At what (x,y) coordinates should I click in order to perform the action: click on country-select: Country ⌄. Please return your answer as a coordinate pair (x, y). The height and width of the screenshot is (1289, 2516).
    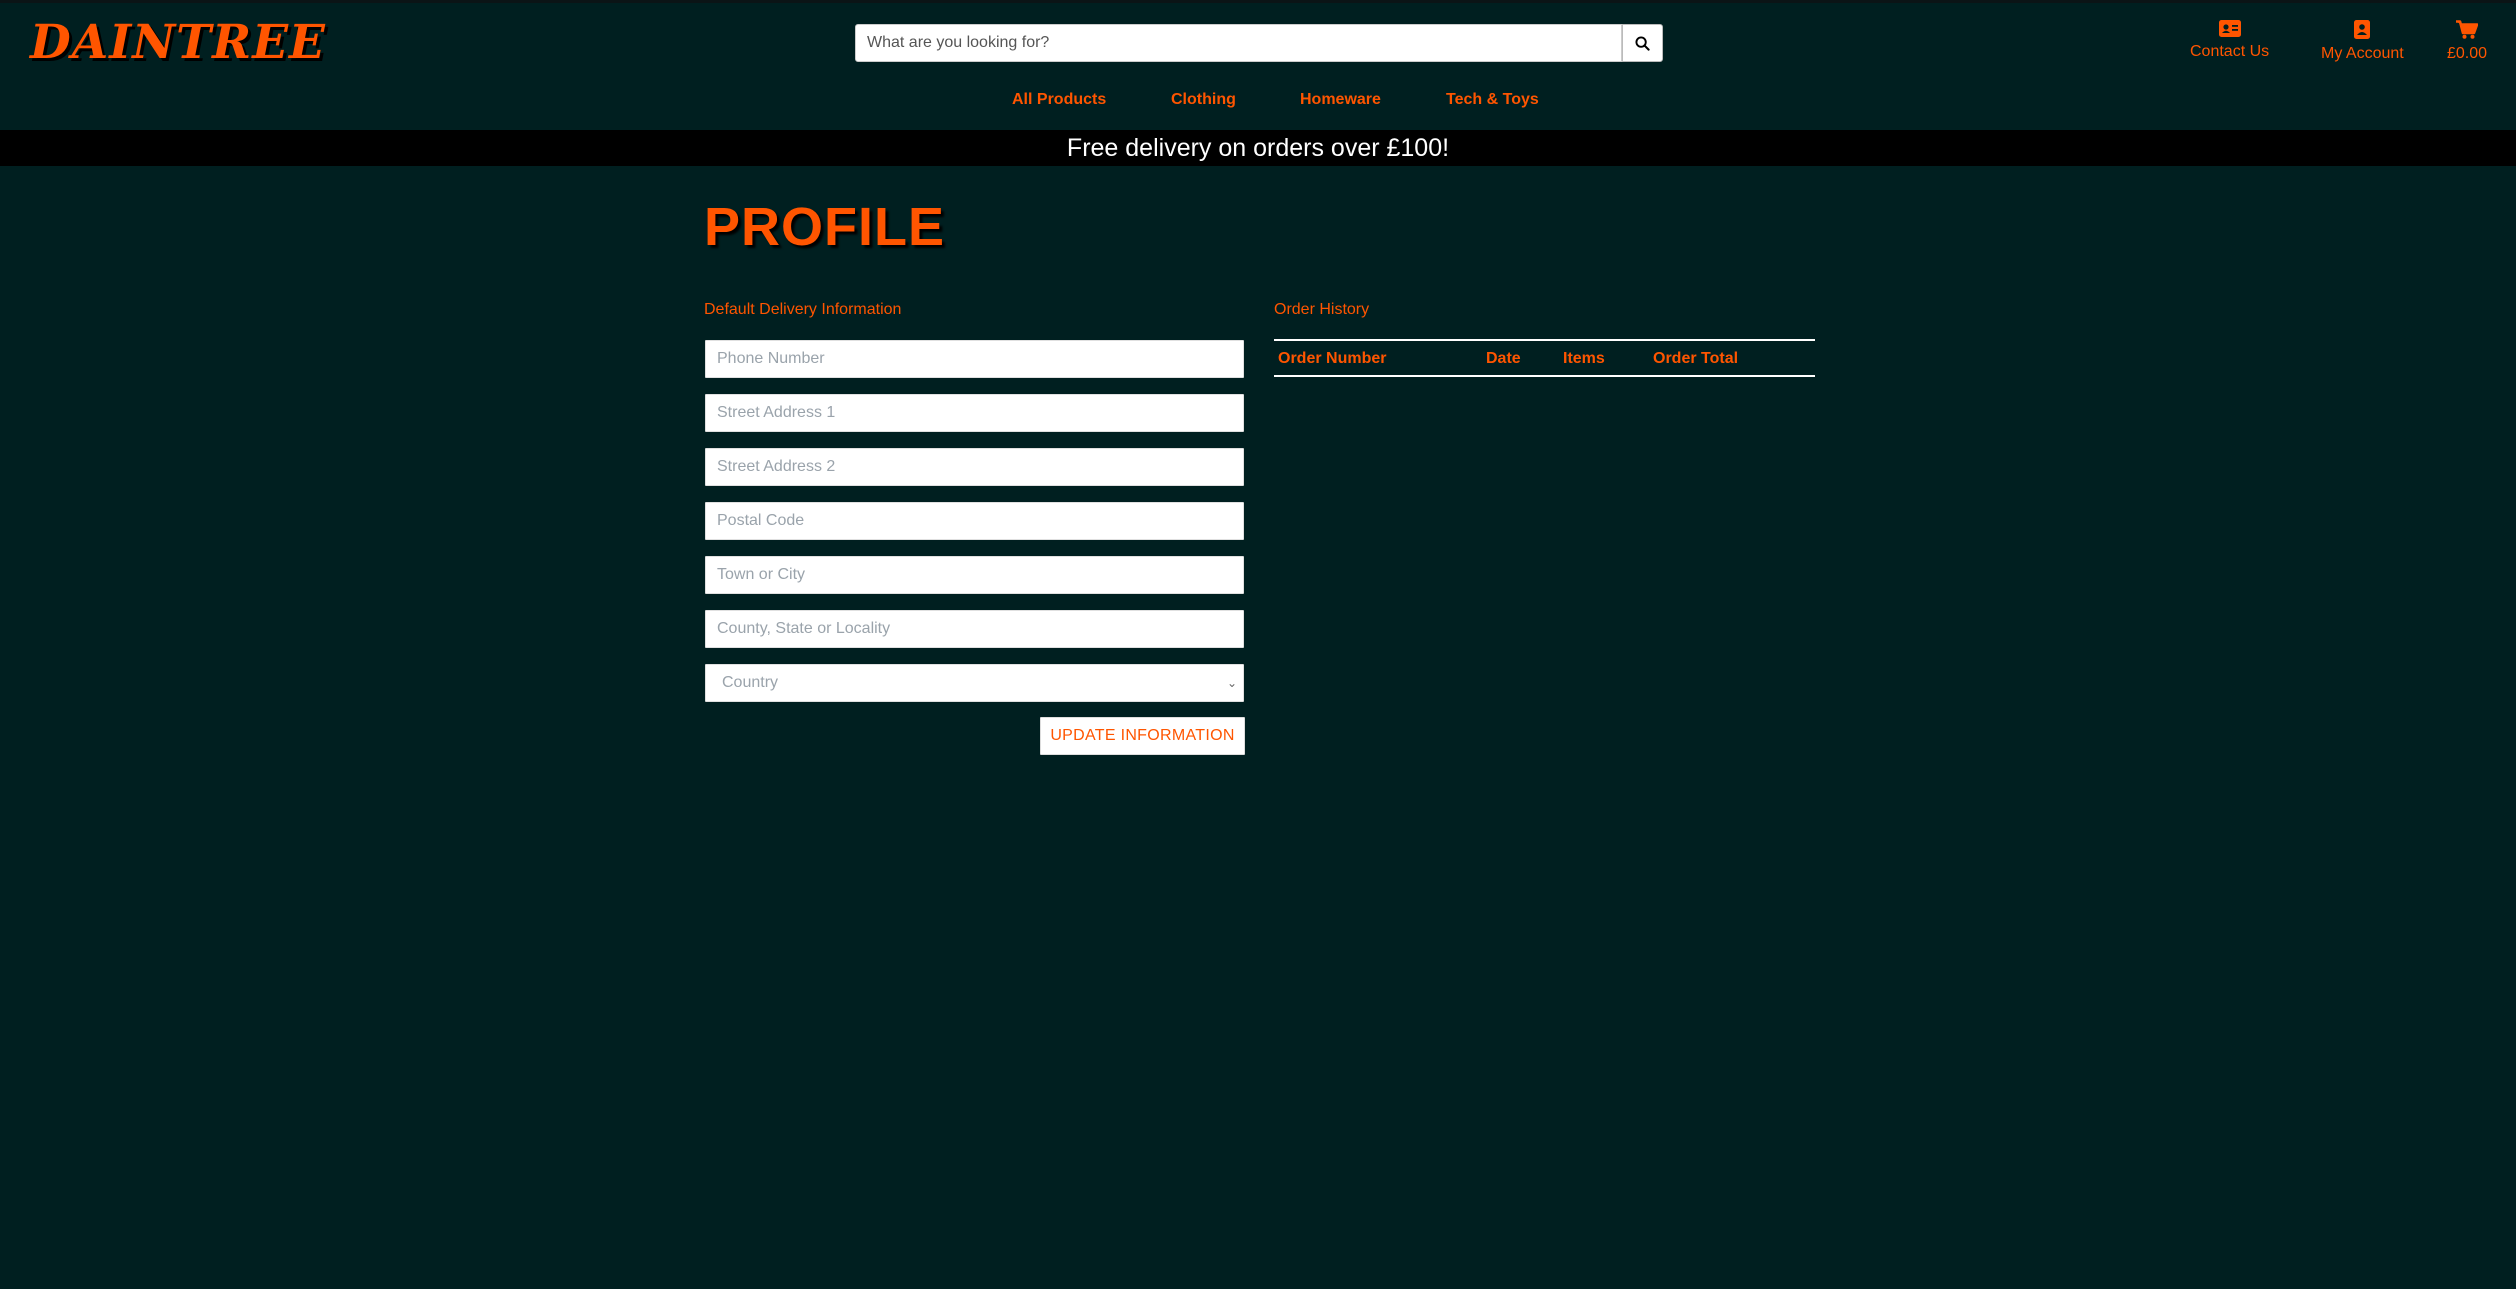
    Looking at the image, I should click on (974, 683).